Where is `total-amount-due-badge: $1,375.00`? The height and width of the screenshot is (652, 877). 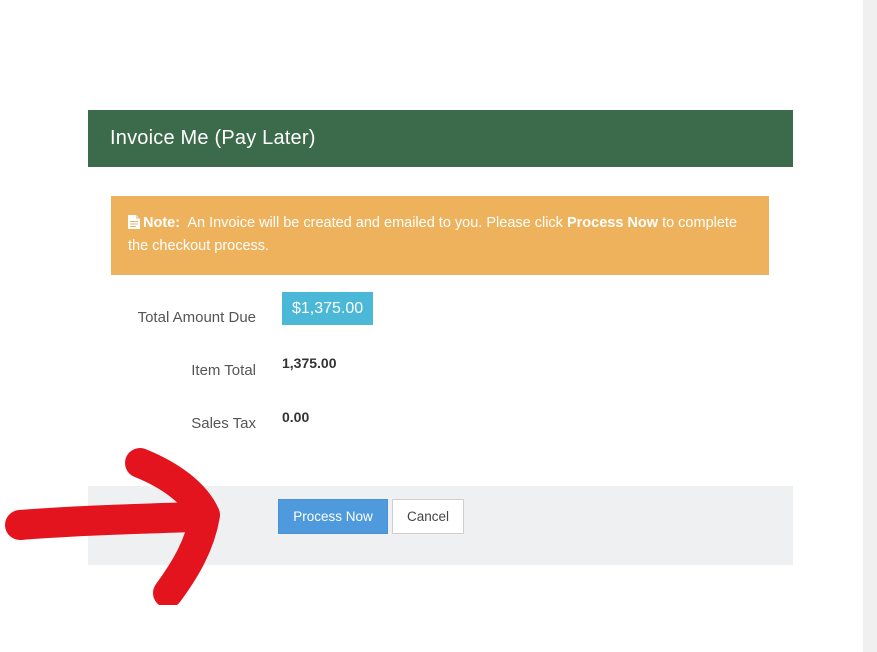
total-amount-due-badge: $1,375.00 is located at coordinates (328, 308).